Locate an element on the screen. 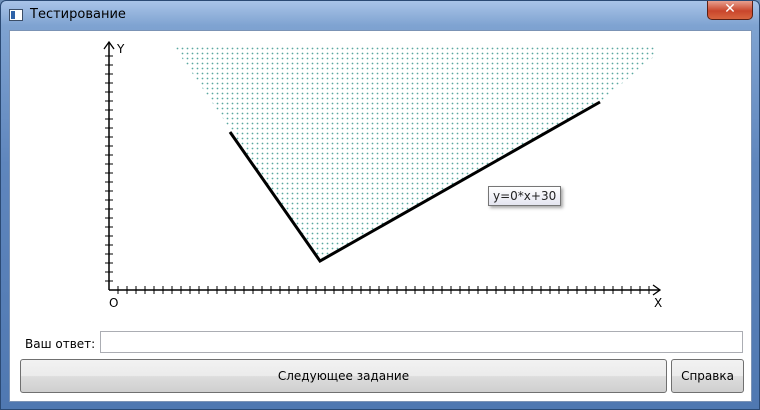  answer-input is located at coordinates (421, 342).